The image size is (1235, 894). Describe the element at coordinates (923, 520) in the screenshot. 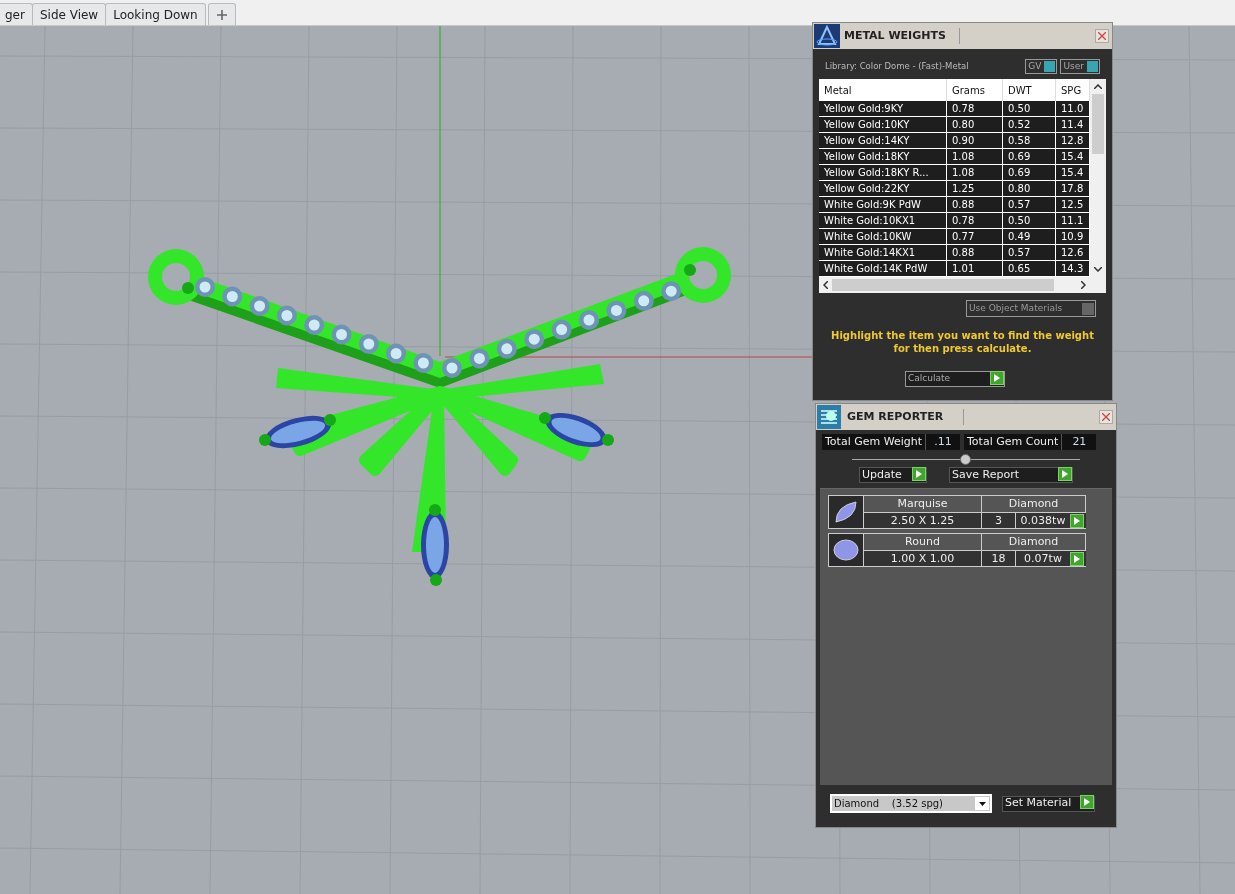

I see `gem-size: 2.50 X 1.25` at that location.